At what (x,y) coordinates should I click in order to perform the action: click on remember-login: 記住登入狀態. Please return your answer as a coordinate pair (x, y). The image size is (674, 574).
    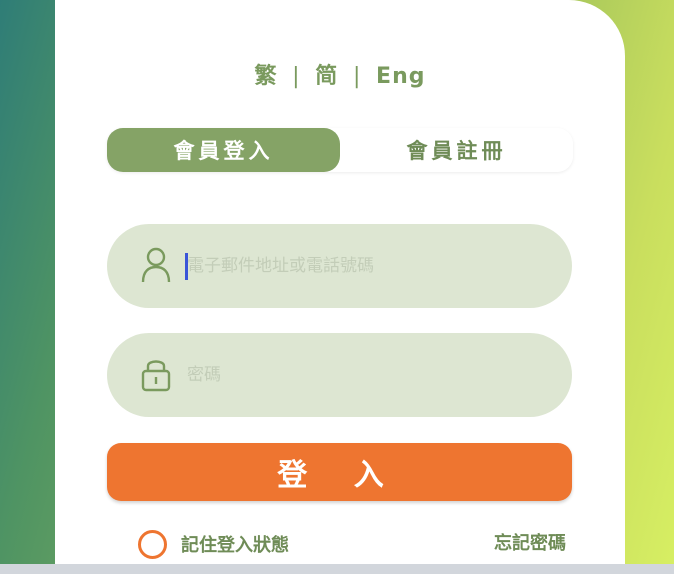
    Looking at the image, I should click on (213, 544).